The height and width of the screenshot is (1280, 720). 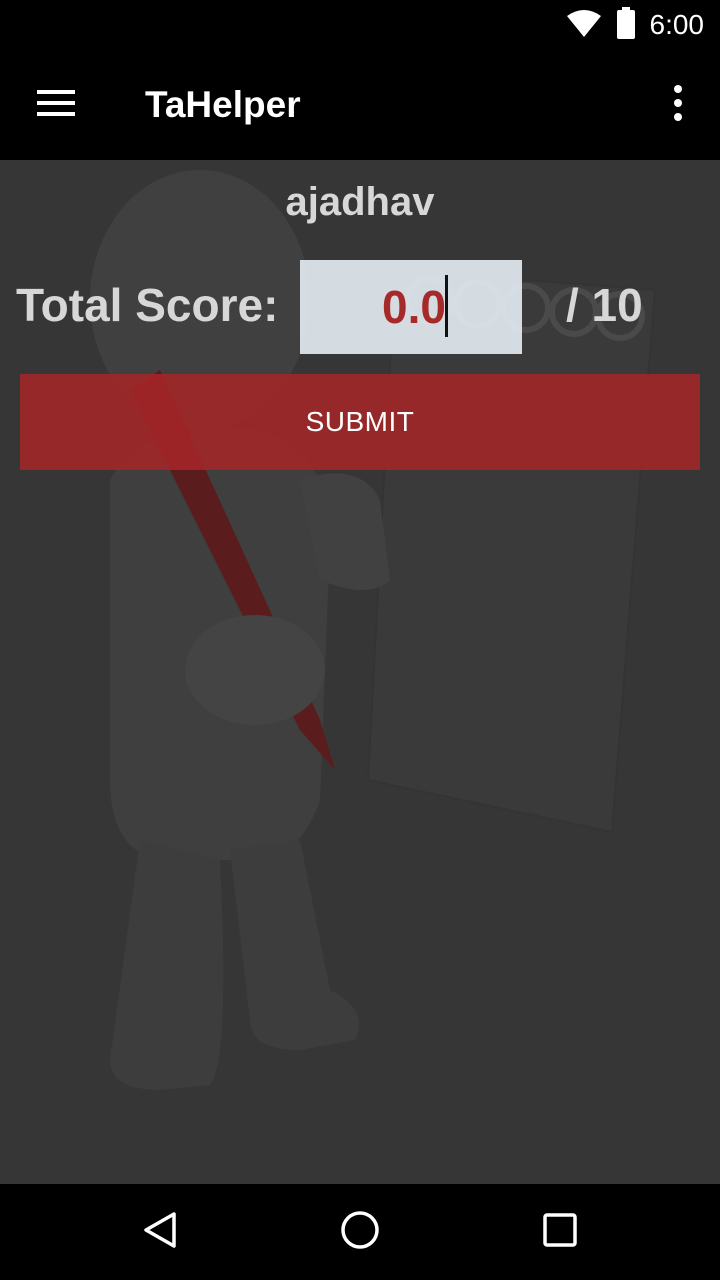 I want to click on text-cursor, so click(x=446, y=306).